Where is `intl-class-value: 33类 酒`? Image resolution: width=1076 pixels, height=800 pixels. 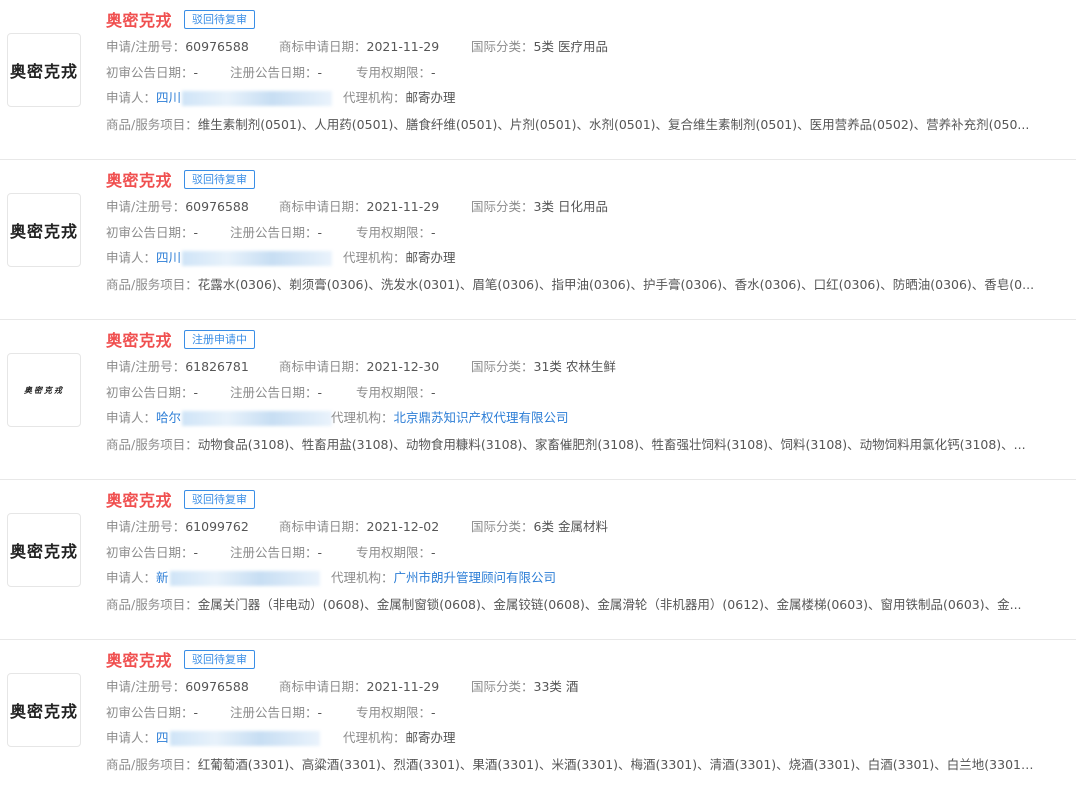
intl-class-value: 33类 酒 is located at coordinates (556, 686).